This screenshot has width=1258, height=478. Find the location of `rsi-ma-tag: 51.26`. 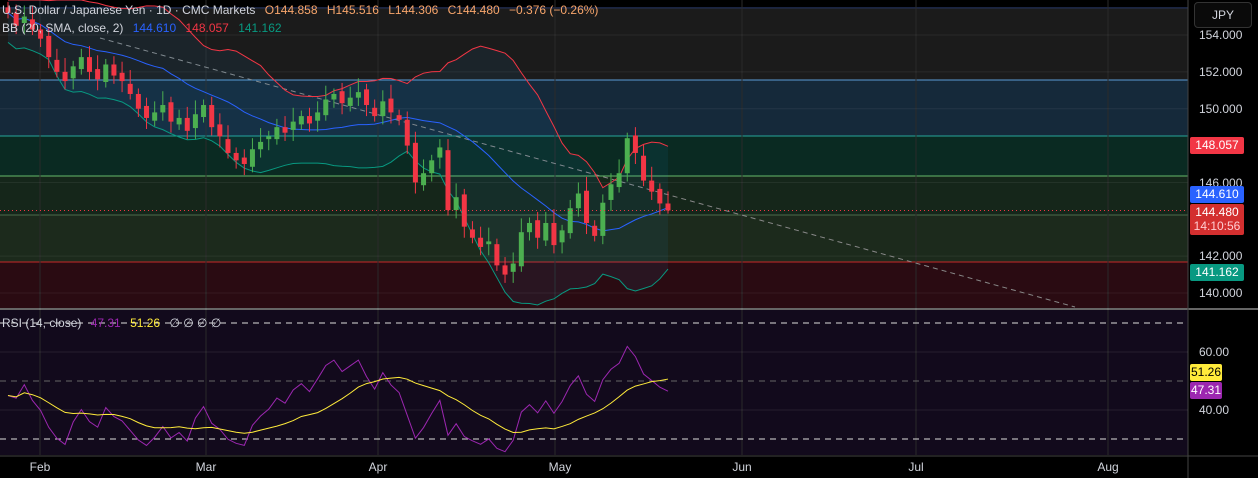

rsi-ma-tag: 51.26 is located at coordinates (1206, 372).